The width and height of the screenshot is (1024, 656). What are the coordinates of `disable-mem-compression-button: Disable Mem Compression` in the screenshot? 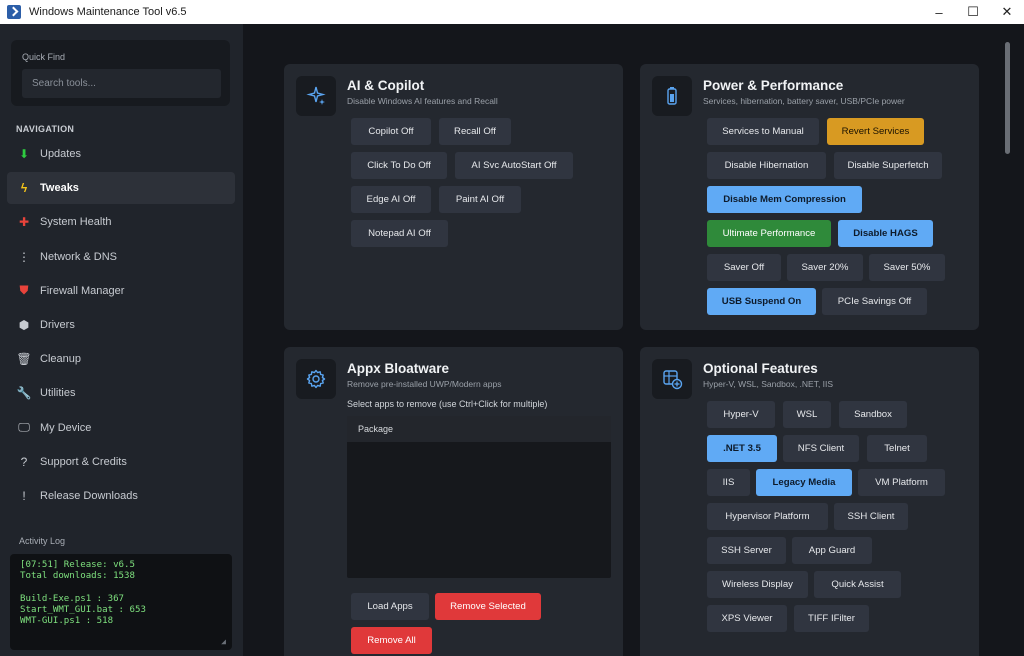 It's located at (784, 199).